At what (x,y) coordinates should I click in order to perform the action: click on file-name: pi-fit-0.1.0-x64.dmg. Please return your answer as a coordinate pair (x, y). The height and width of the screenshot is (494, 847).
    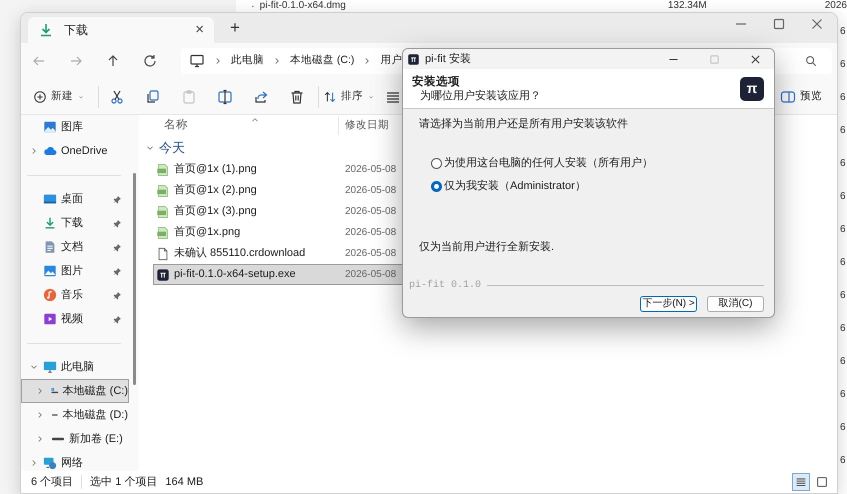
    Looking at the image, I should click on (303, 6).